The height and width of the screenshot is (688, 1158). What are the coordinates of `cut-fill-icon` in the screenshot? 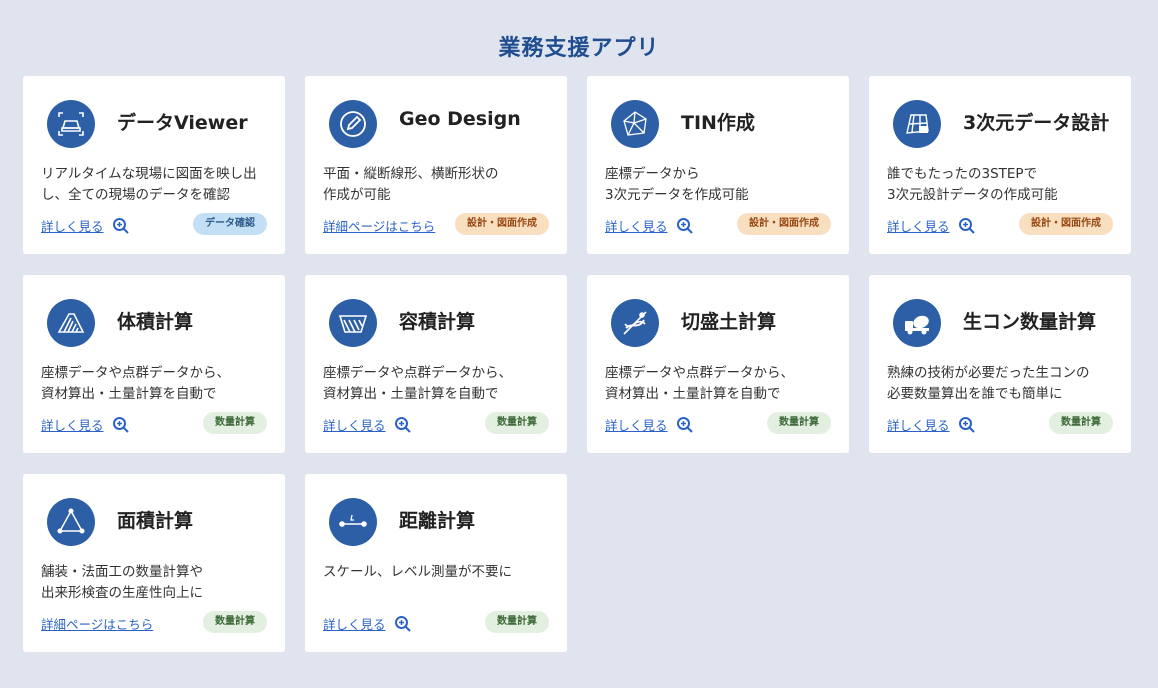 It's located at (635, 323).